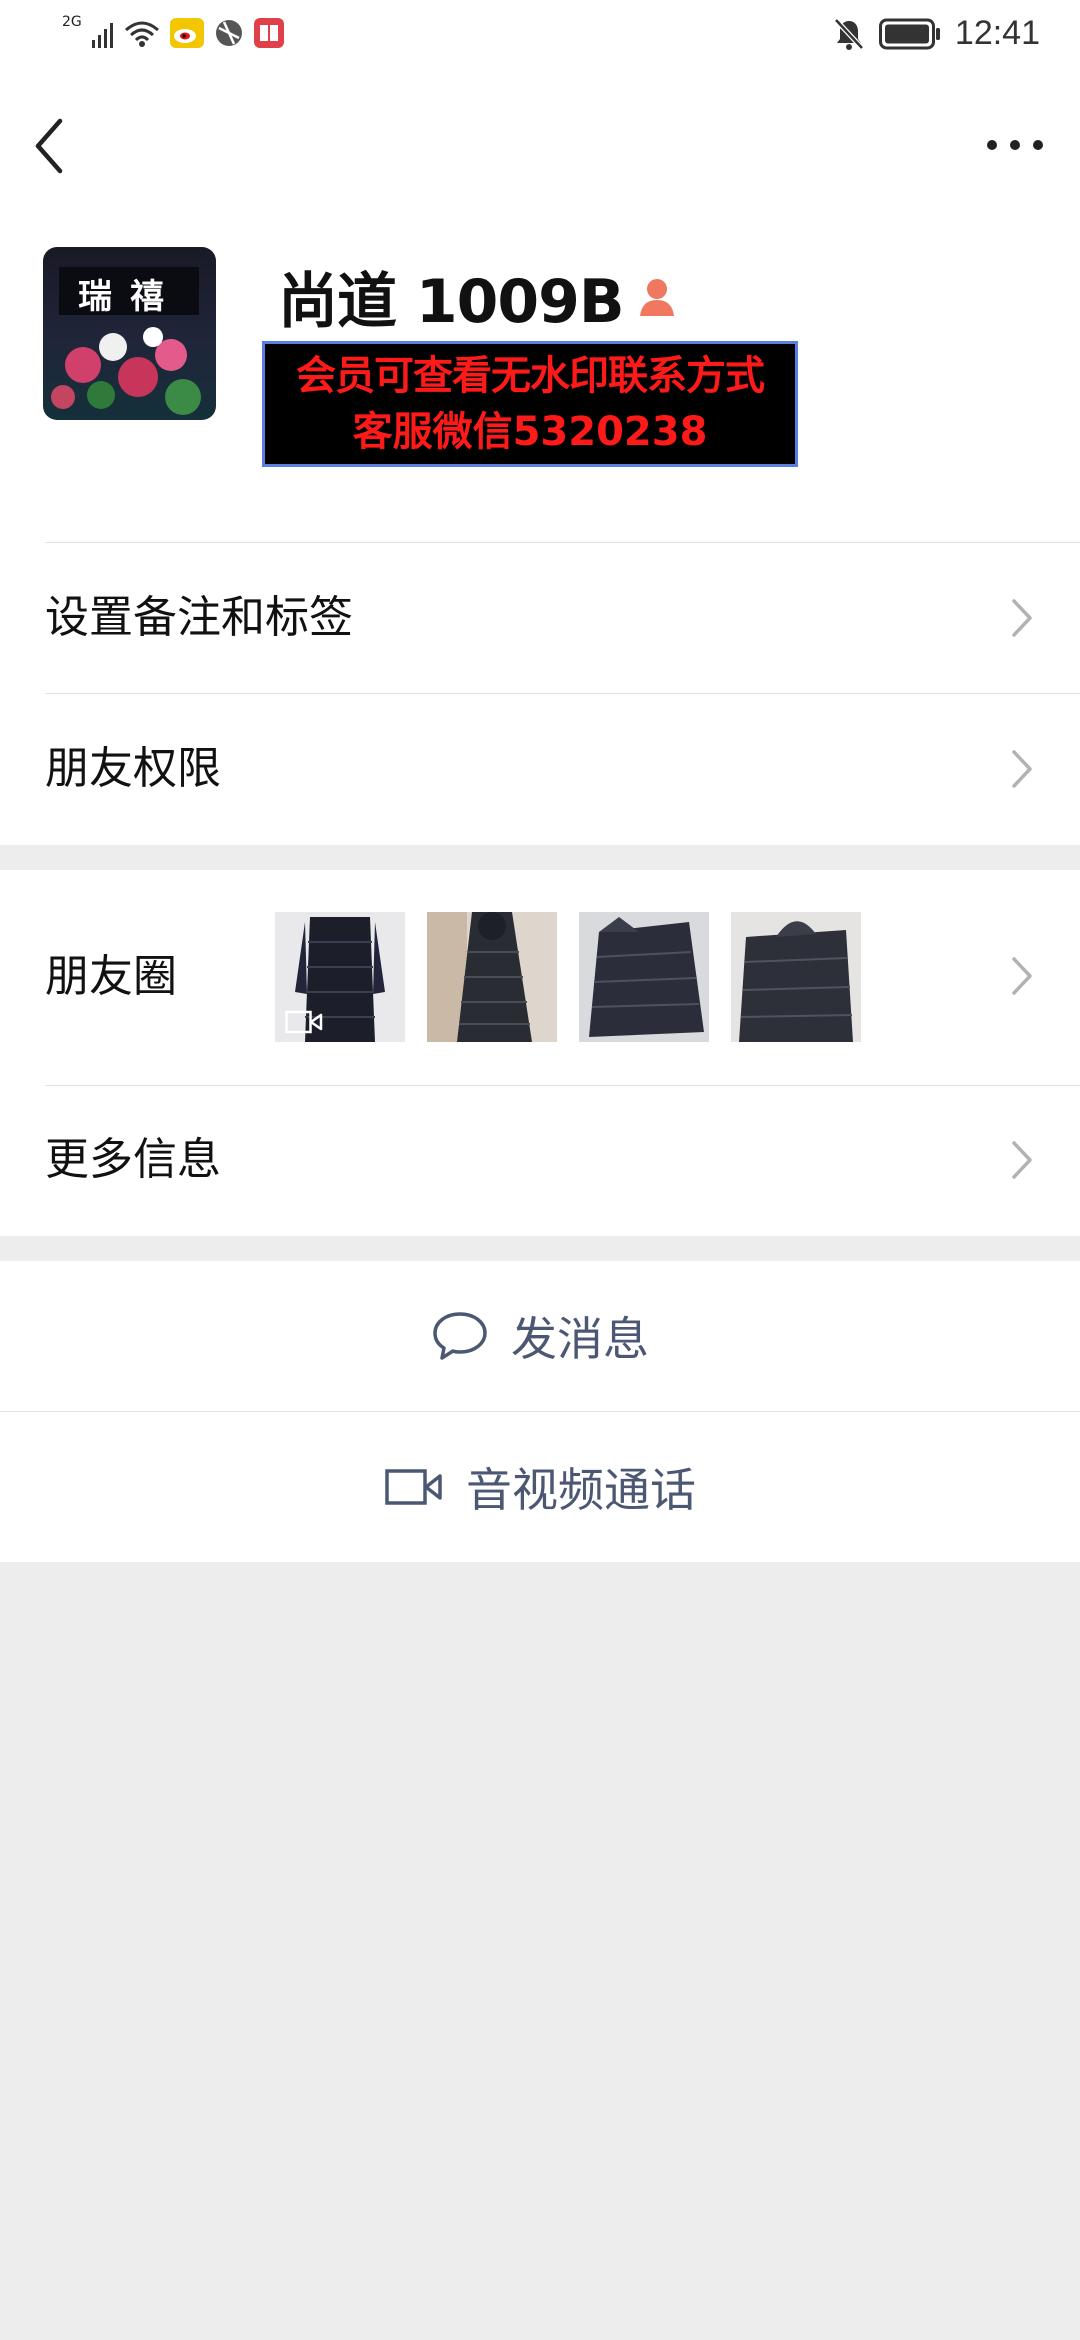  I want to click on notice-line-1: 会员可查看无水印联系方式, so click(530, 376).